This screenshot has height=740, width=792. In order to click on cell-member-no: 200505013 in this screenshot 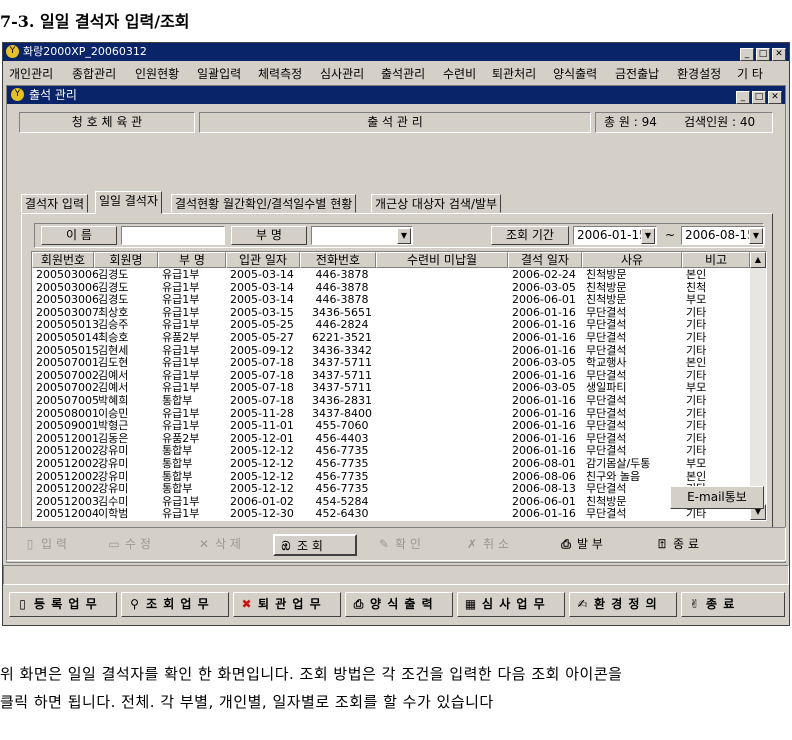, I will do `click(67, 325)`.